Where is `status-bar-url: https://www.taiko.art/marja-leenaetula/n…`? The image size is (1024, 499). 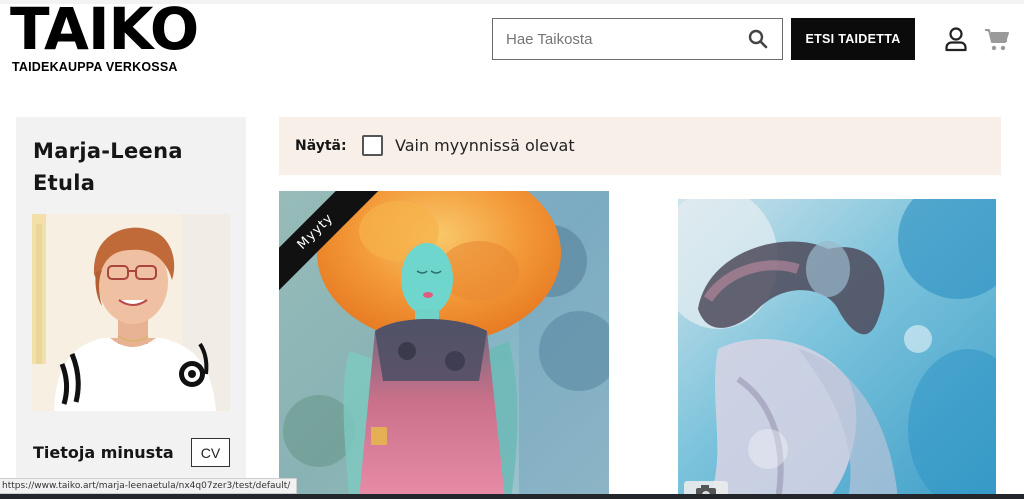 status-bar-url: https://www.taiko.art/marja-leenaetula/n… is located at coordinates (149, 486).